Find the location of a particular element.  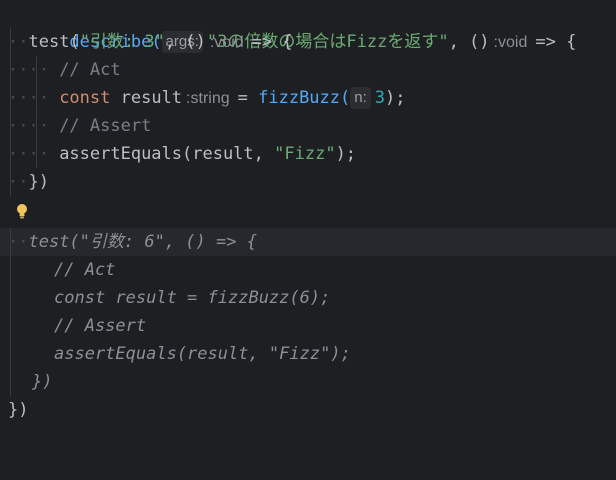

code-line-6: ···· assertEquals(result, "Fizz"); is located at coordinates (308, 154).